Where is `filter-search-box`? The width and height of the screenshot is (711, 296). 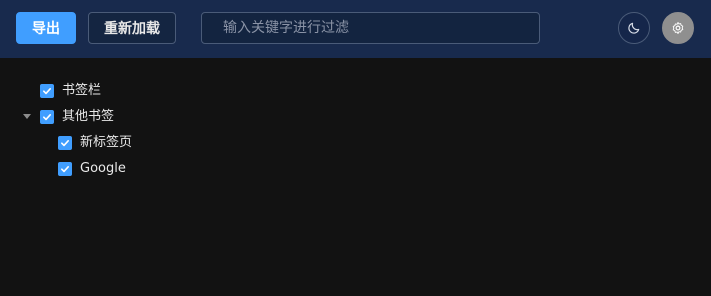 filter-search-box is located at coordinates (370, 28).